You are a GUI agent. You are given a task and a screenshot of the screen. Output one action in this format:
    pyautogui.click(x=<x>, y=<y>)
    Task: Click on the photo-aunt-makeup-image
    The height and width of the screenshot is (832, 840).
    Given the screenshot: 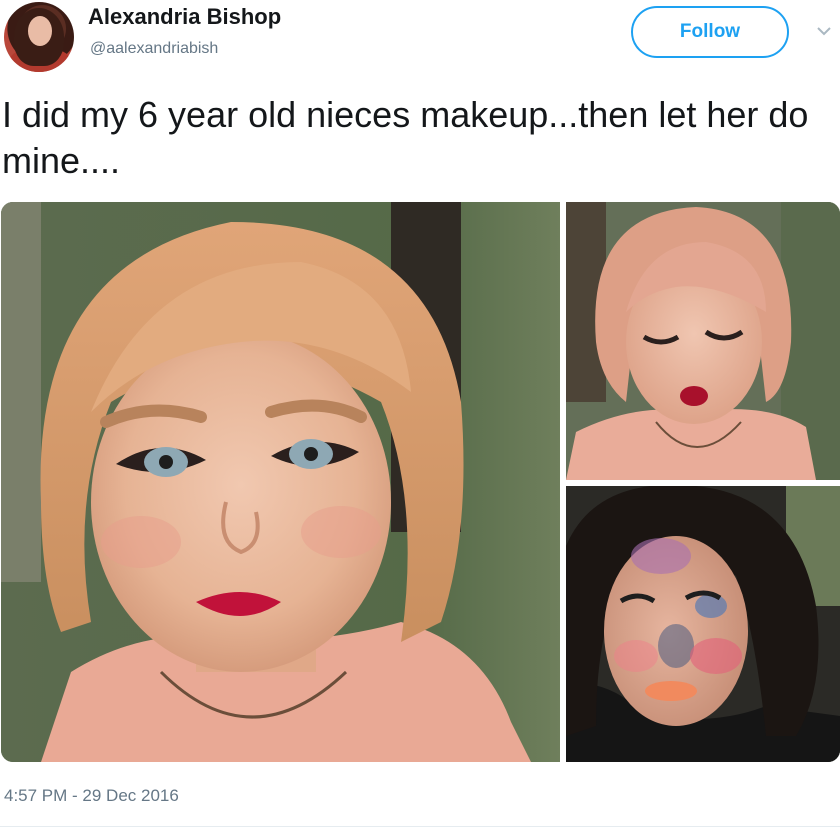 What is the action you would take?
    pyautogui.click(x=703, y=624)
    